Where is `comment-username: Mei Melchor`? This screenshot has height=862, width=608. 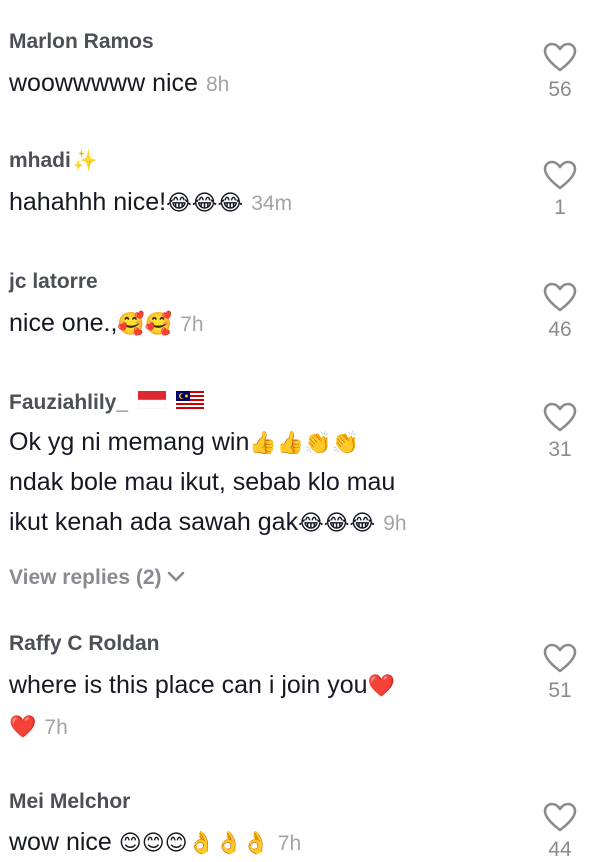 comment-username: Mei Melchor is located at coordinates (69, 802).